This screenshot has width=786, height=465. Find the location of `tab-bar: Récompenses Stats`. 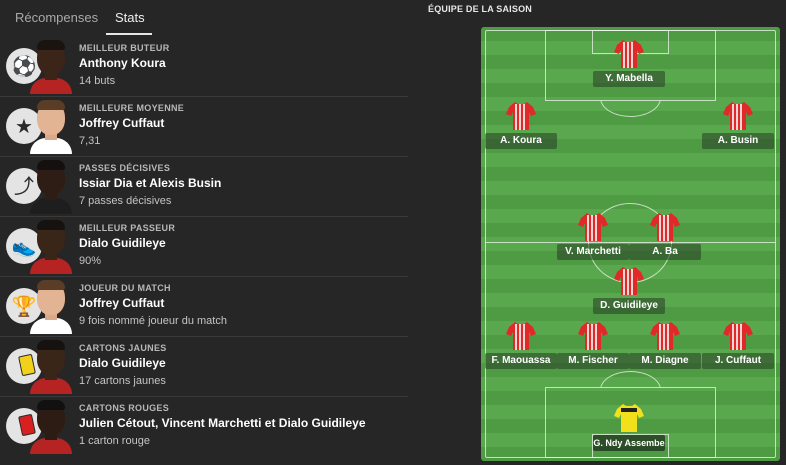

tab-bar: Récompenses Stats is located at coordinates (205, 18).